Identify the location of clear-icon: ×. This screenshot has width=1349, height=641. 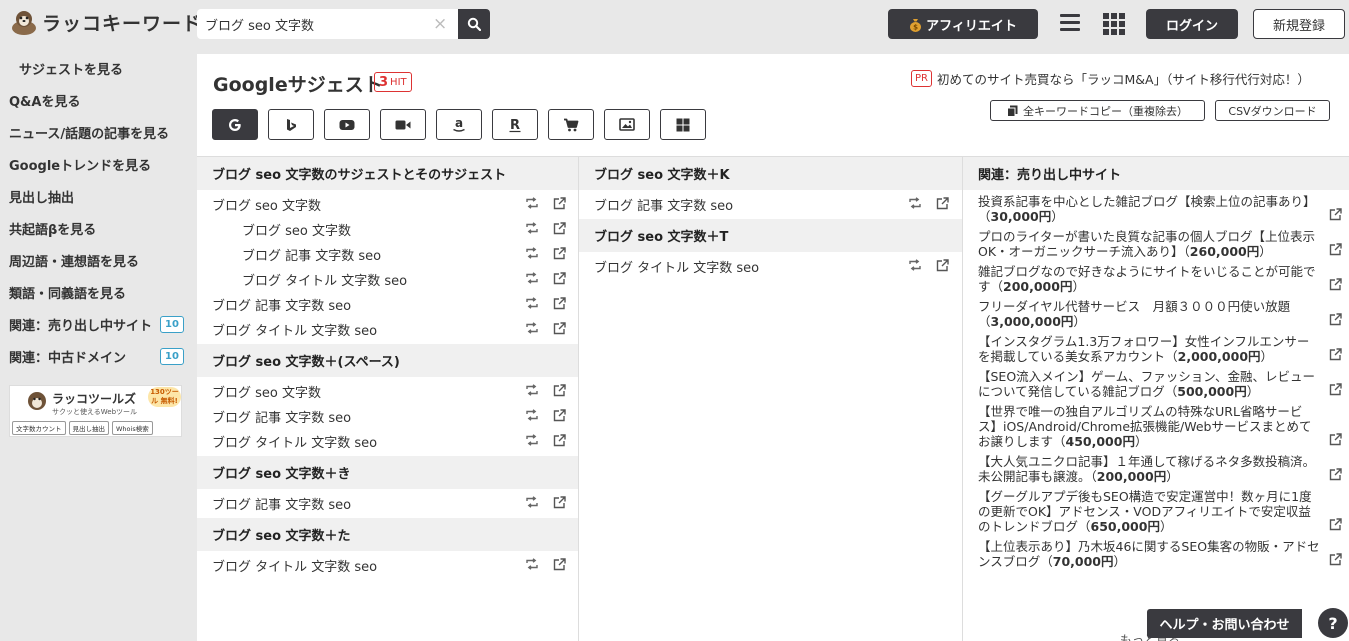
(440, 24).